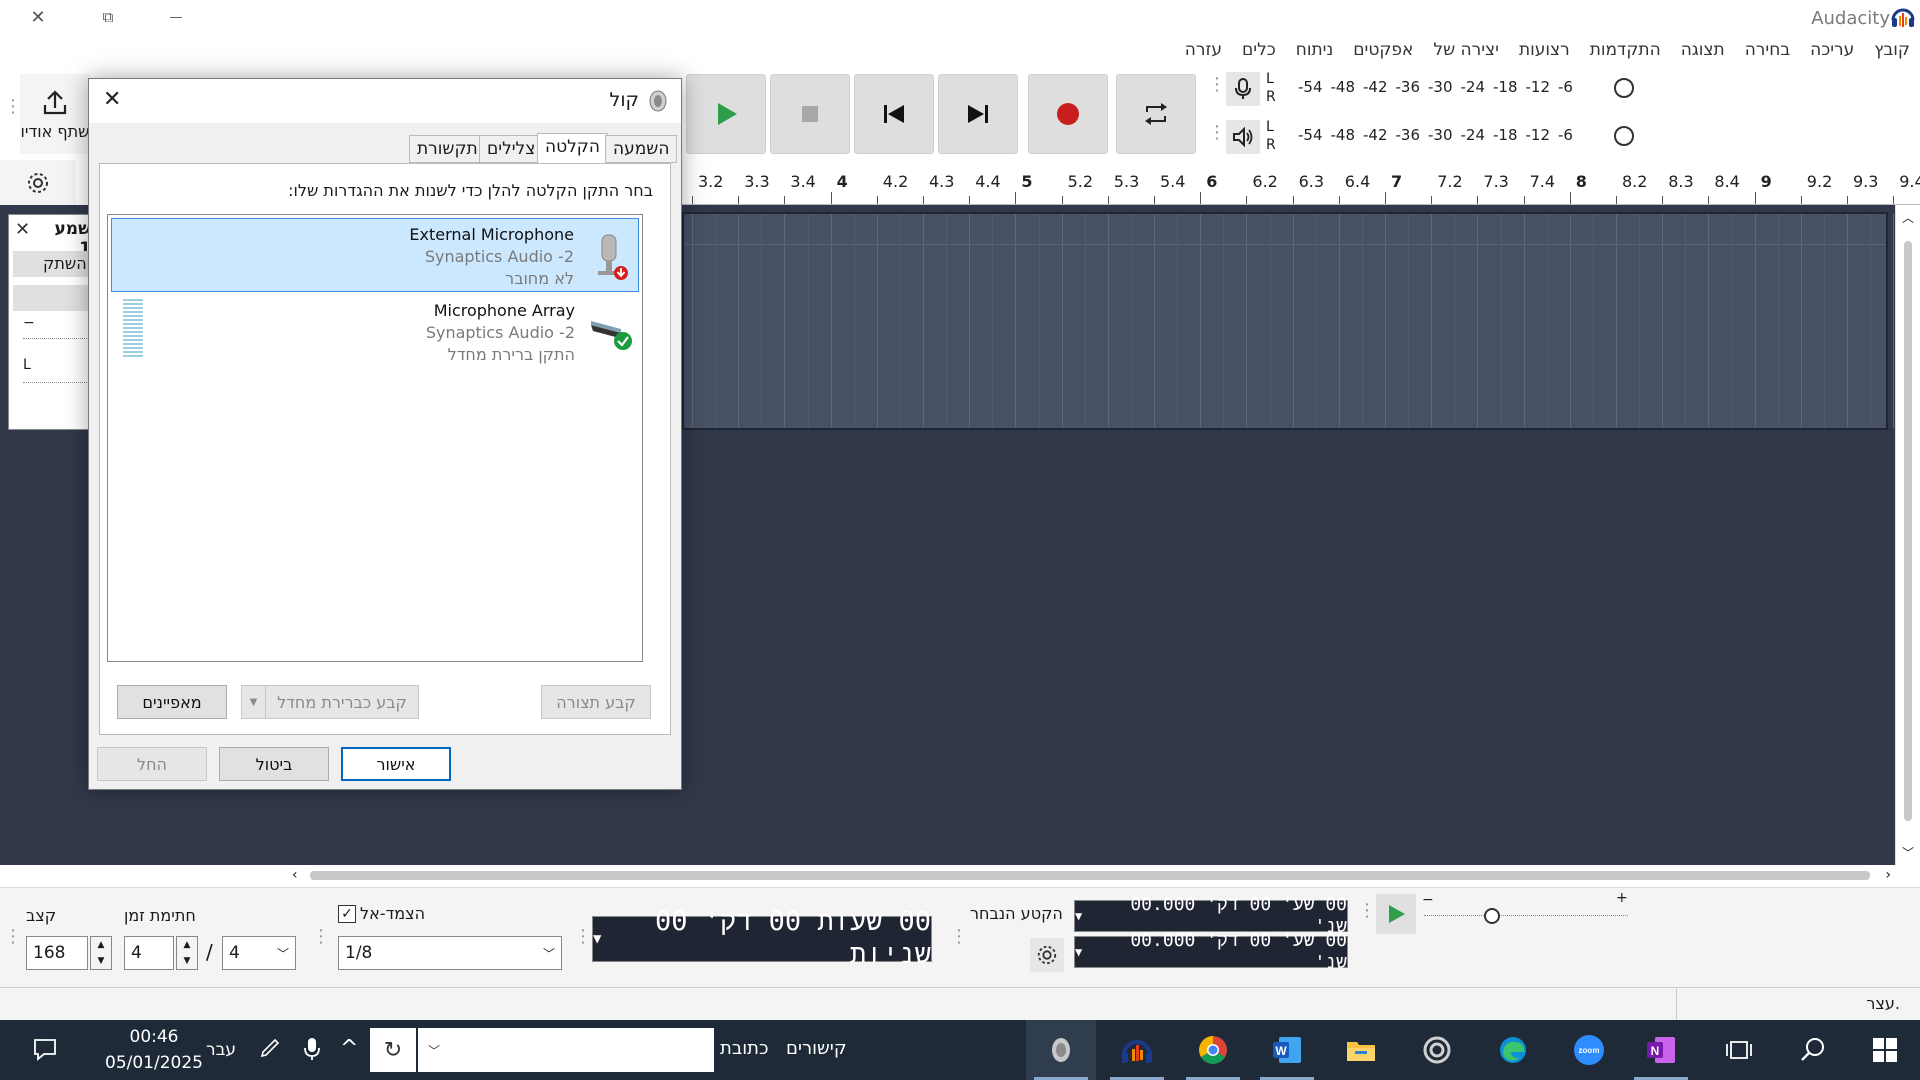 Image resolution: width=1920 pixels, height=1080 pixels. Describe the element at coordinates (978, 114) in the screenshot. I see `skip-end-button` at that location.